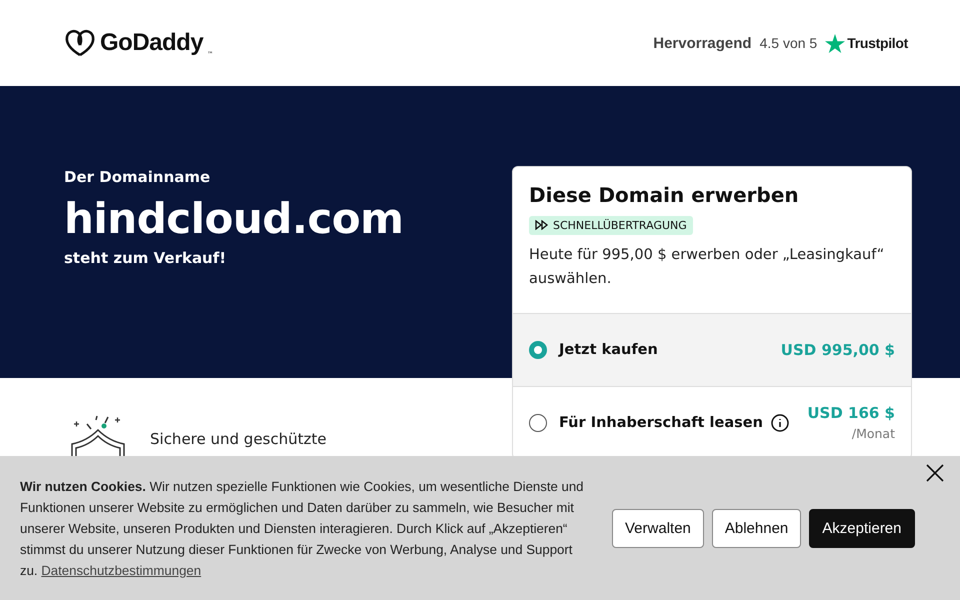 The height and width of the screenshot is (600, 960). Describe the element at coordinates (611, 225) in the screenshot. I see `transfer-badge: SCHNELLÜBERTRAGUNG` at that location.